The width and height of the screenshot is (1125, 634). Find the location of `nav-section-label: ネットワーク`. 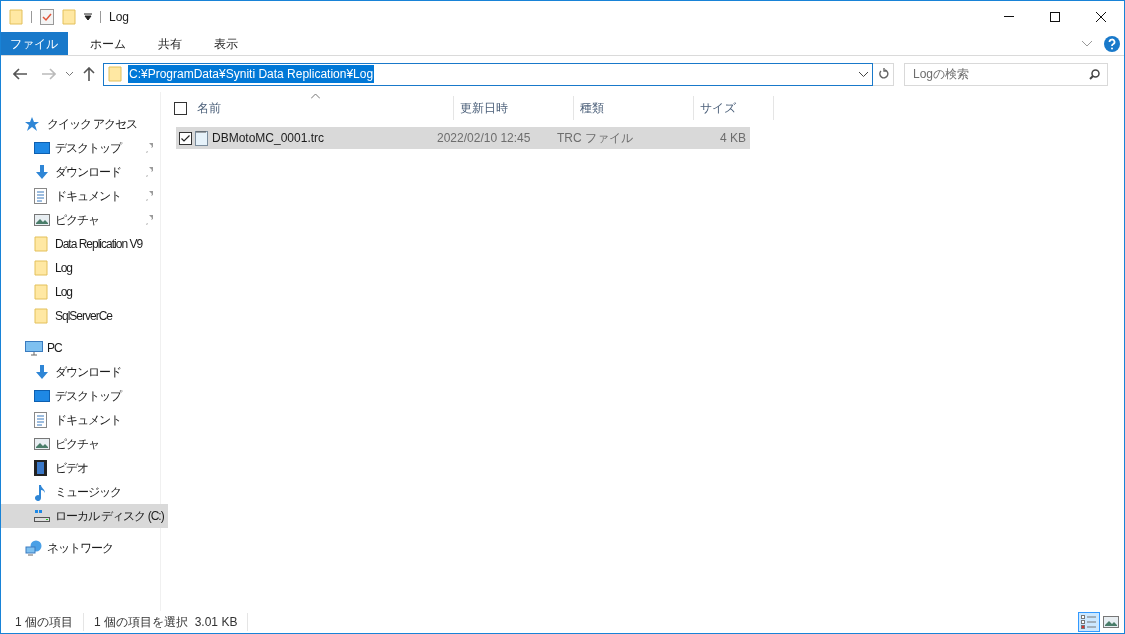

nav-section-label: ネットワーク is located at coordinates (80, 548).